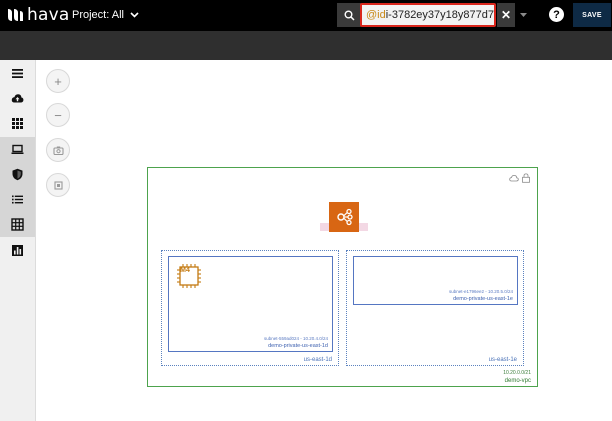 Image resolution: width=612 pixels, height=421 pixels. I want to click on toolbar-strip, so click(306, 45).